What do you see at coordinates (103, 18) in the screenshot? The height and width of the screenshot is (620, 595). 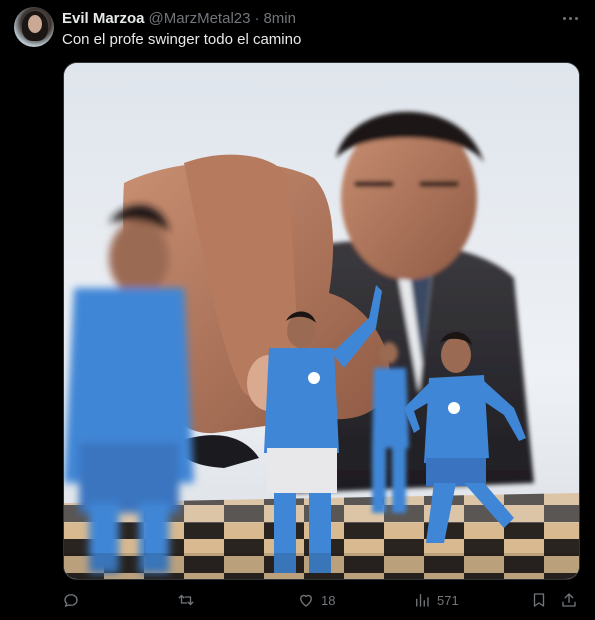 I see `author-name: Evil Marzoa` at bounding box center [103, 18].